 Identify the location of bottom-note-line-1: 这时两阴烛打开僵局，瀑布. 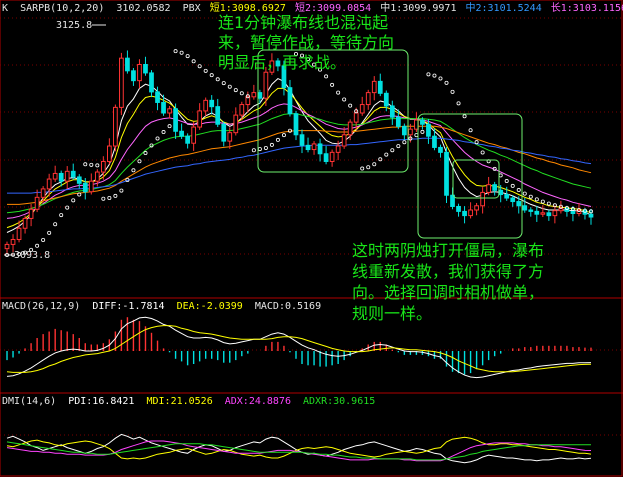
(448, 250).